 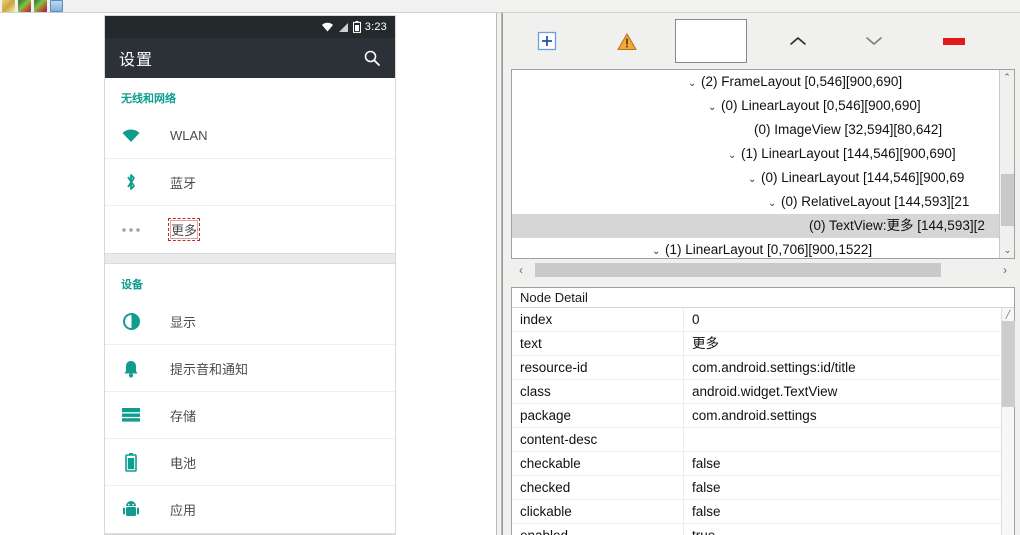 I want to click on table-row: content-desc, so click(x=756, y=440).